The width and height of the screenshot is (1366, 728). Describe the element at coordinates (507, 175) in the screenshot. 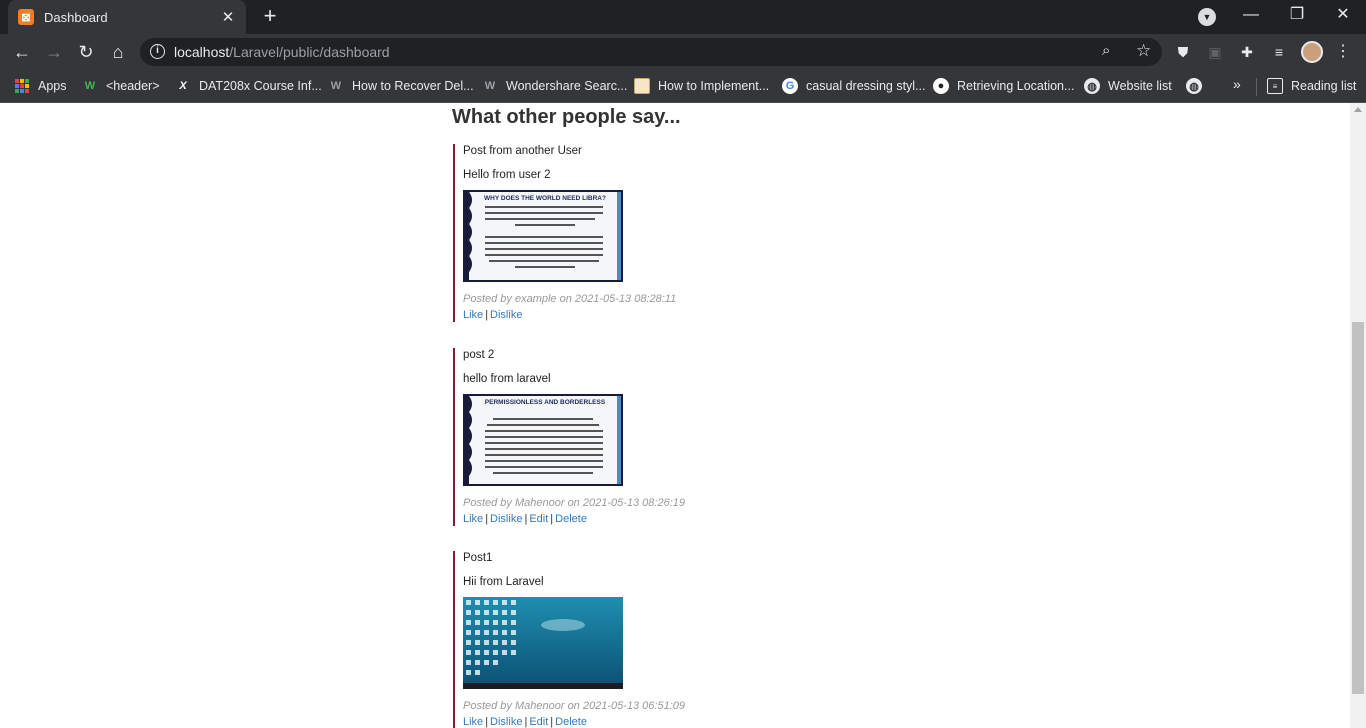

I see `post-body: Hello from user 2` at that location.